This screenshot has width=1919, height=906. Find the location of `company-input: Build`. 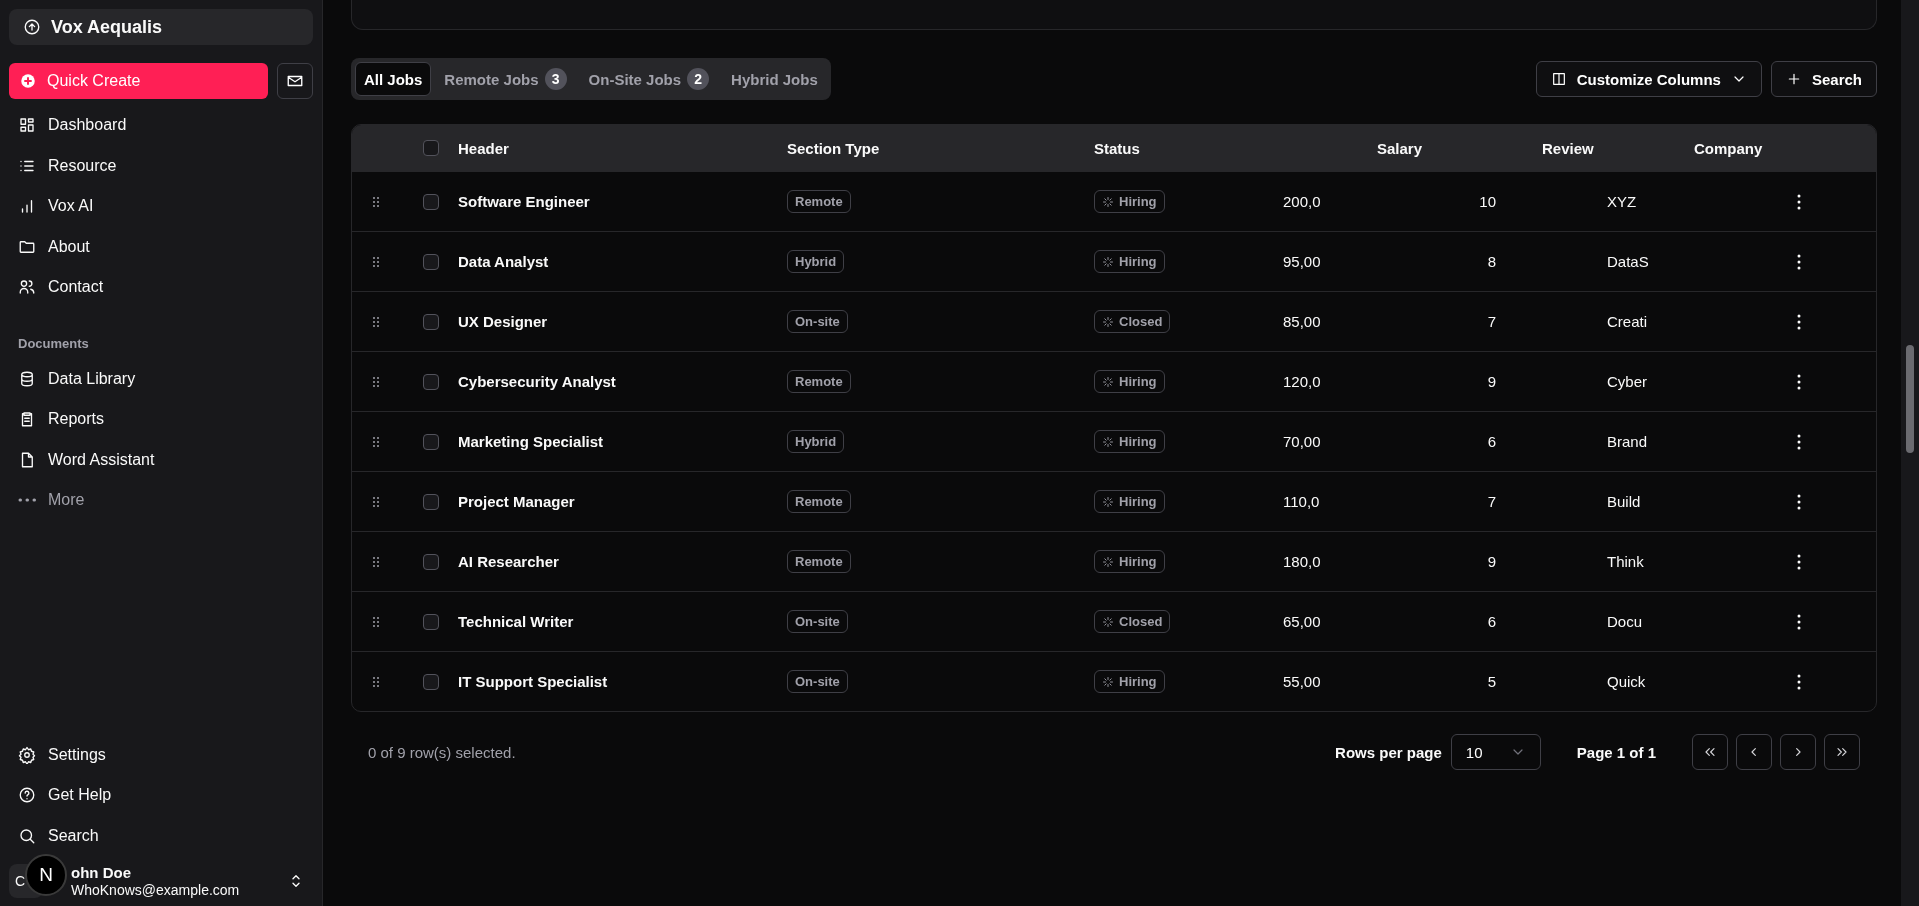

company-input: Build is located at coordinates (1624, 501).